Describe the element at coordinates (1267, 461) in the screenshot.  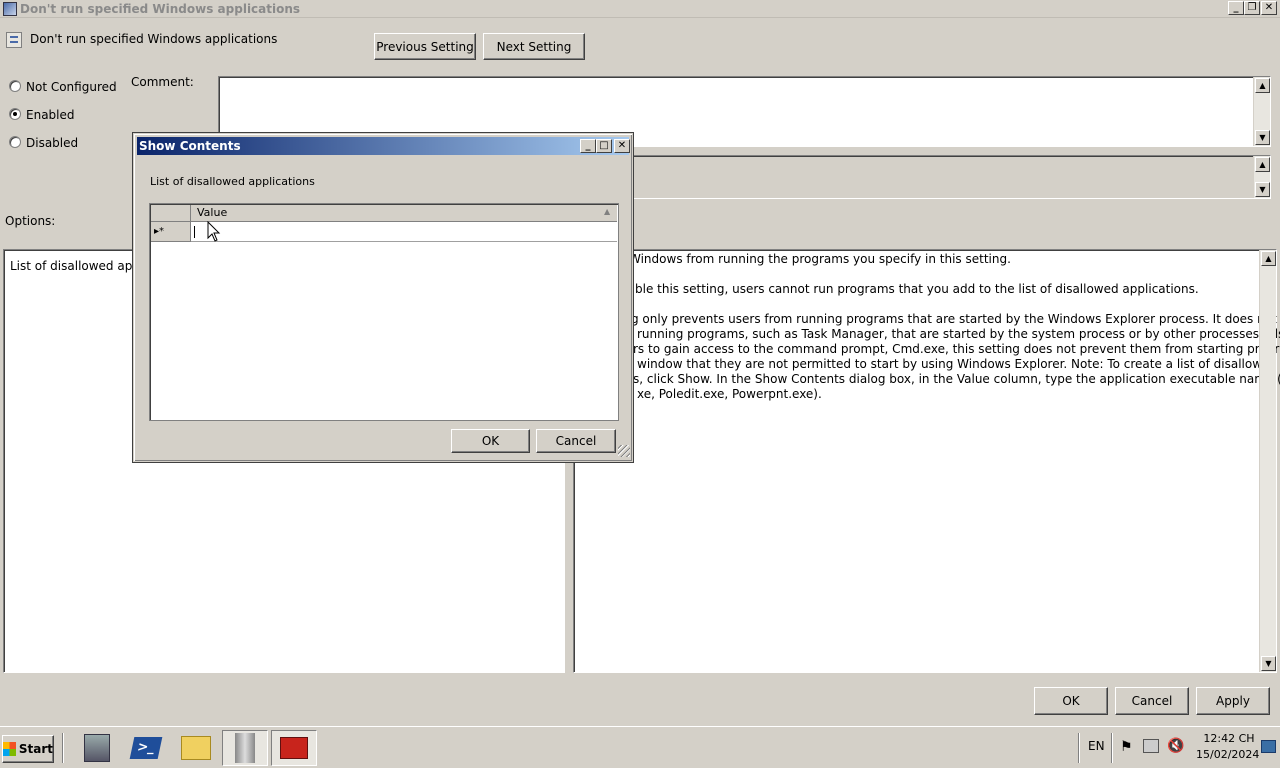
I see `help-scrollbar: ▲ ▼` at that location.